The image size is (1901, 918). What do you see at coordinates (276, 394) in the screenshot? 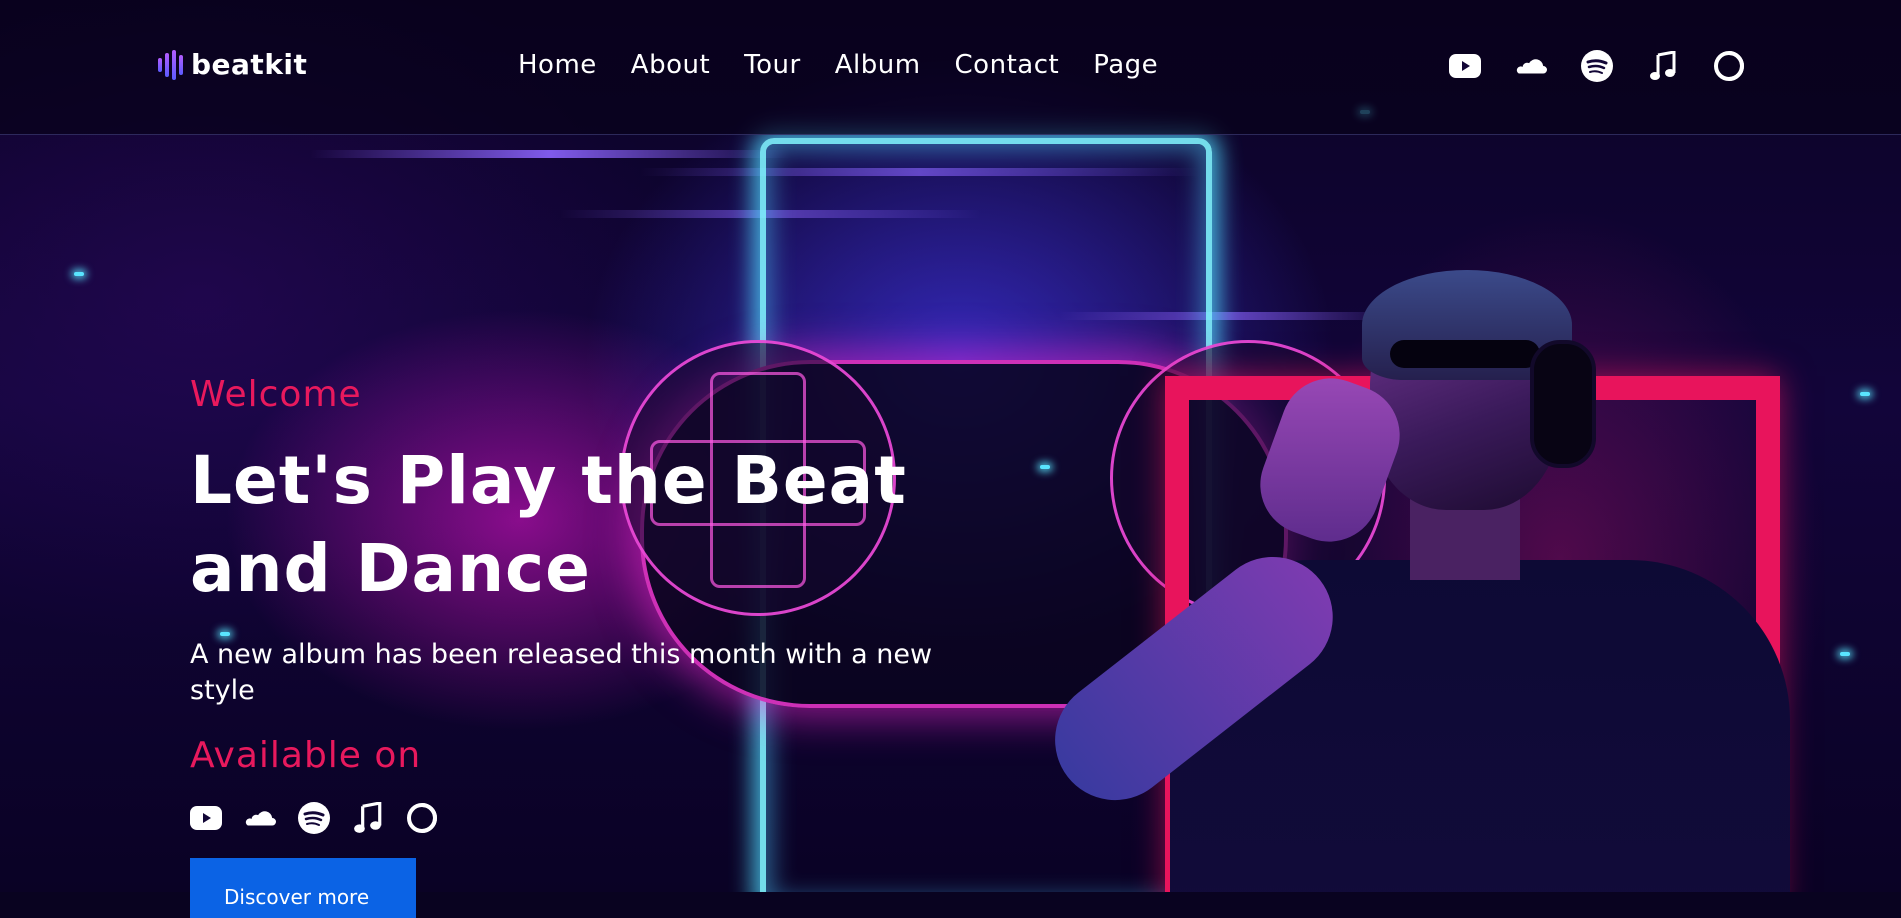
I see `welcome-label: Welcome` at bounding box center [276, 394].